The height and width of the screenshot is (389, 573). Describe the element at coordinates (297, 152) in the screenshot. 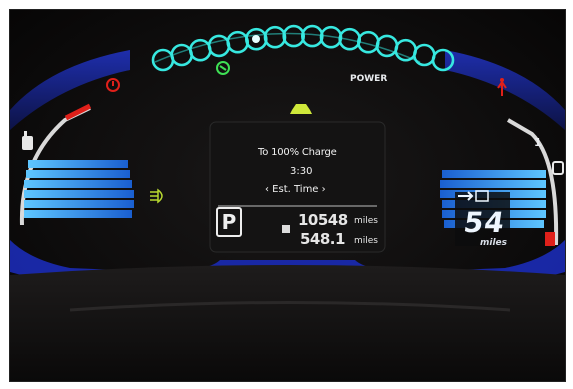

I see `charge-target-text: To 100% Charge` at that location.